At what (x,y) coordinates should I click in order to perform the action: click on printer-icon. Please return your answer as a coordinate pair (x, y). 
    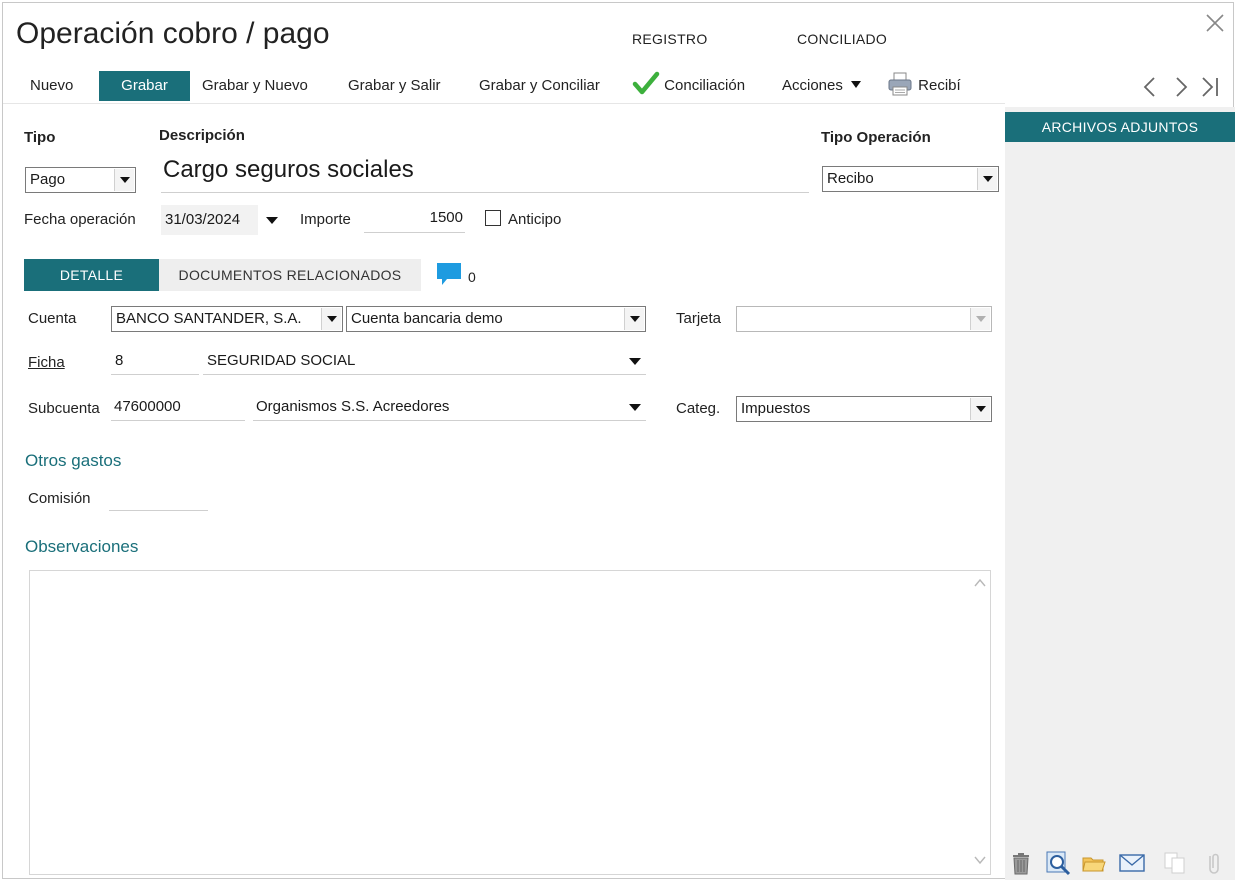
    Looking at the image, I should click on (900, 84).